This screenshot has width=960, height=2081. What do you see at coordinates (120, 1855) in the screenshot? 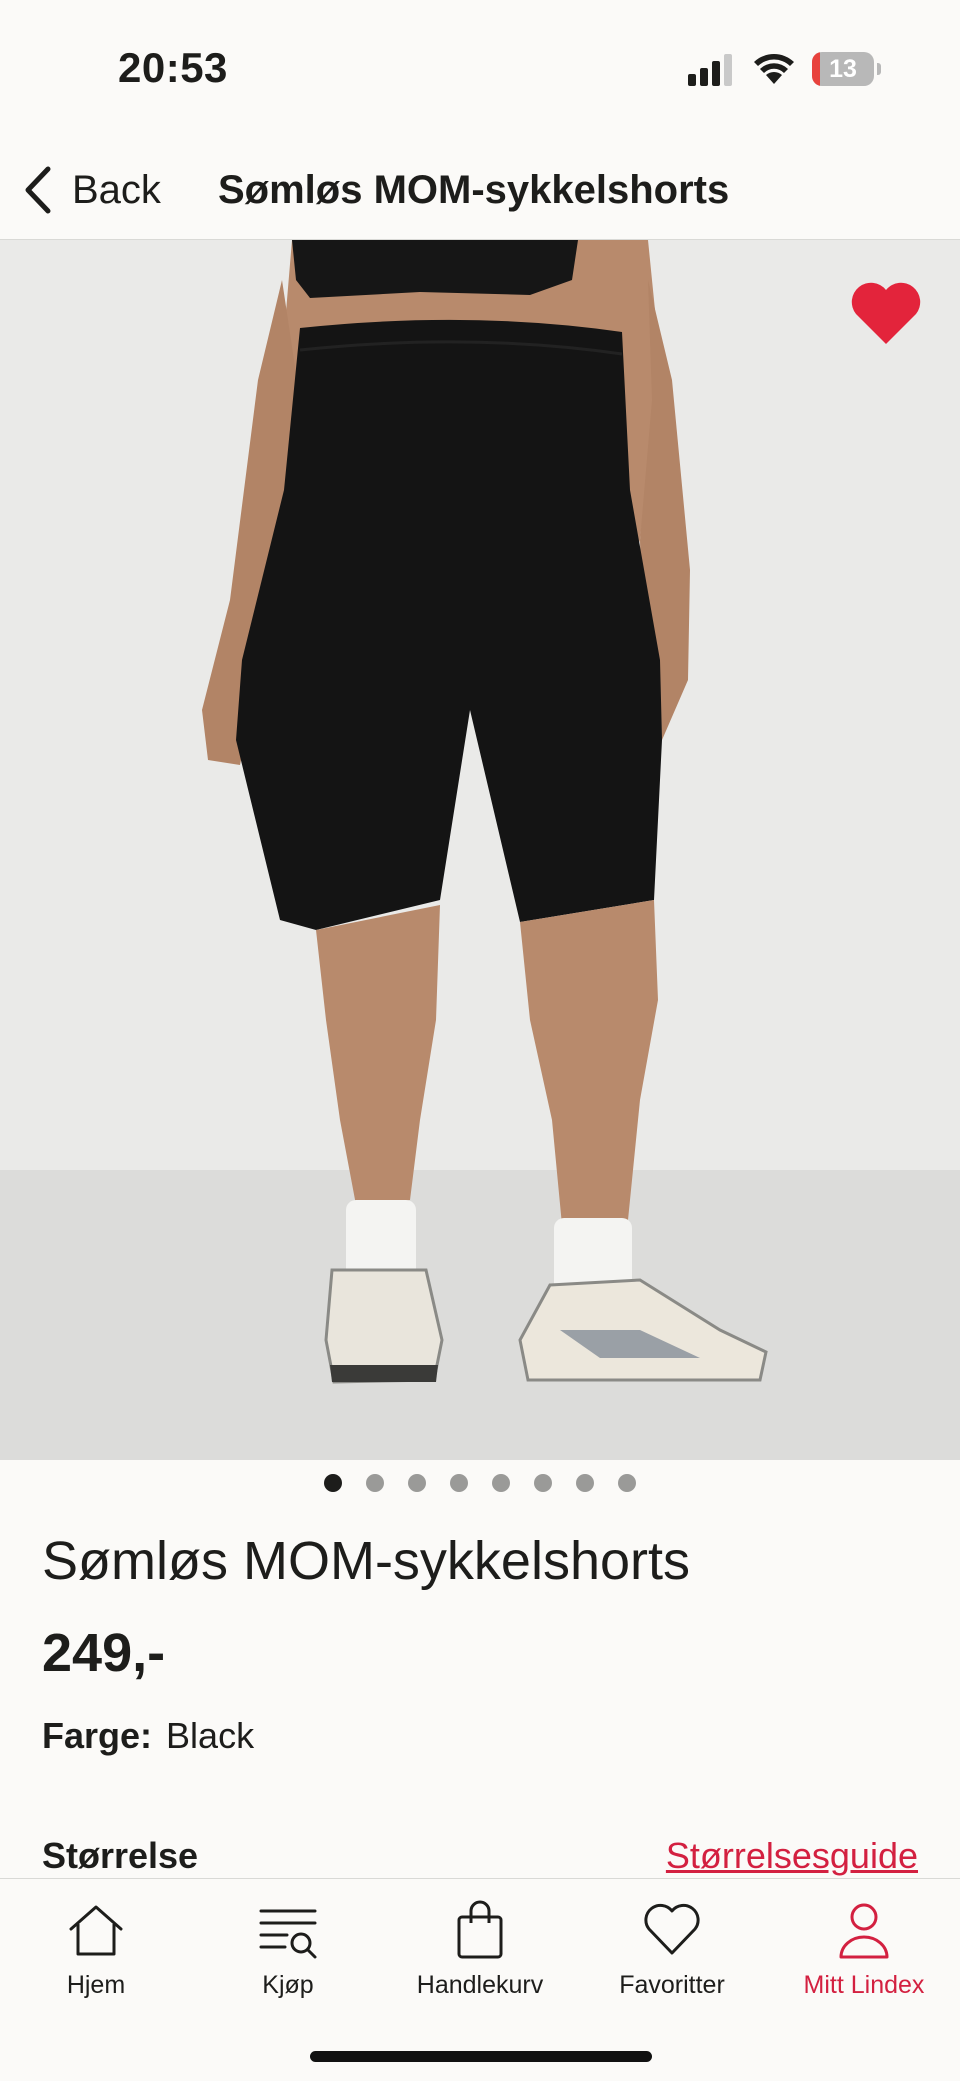
I see `size-label: Størrelse` at bounding box center [120, 1855].